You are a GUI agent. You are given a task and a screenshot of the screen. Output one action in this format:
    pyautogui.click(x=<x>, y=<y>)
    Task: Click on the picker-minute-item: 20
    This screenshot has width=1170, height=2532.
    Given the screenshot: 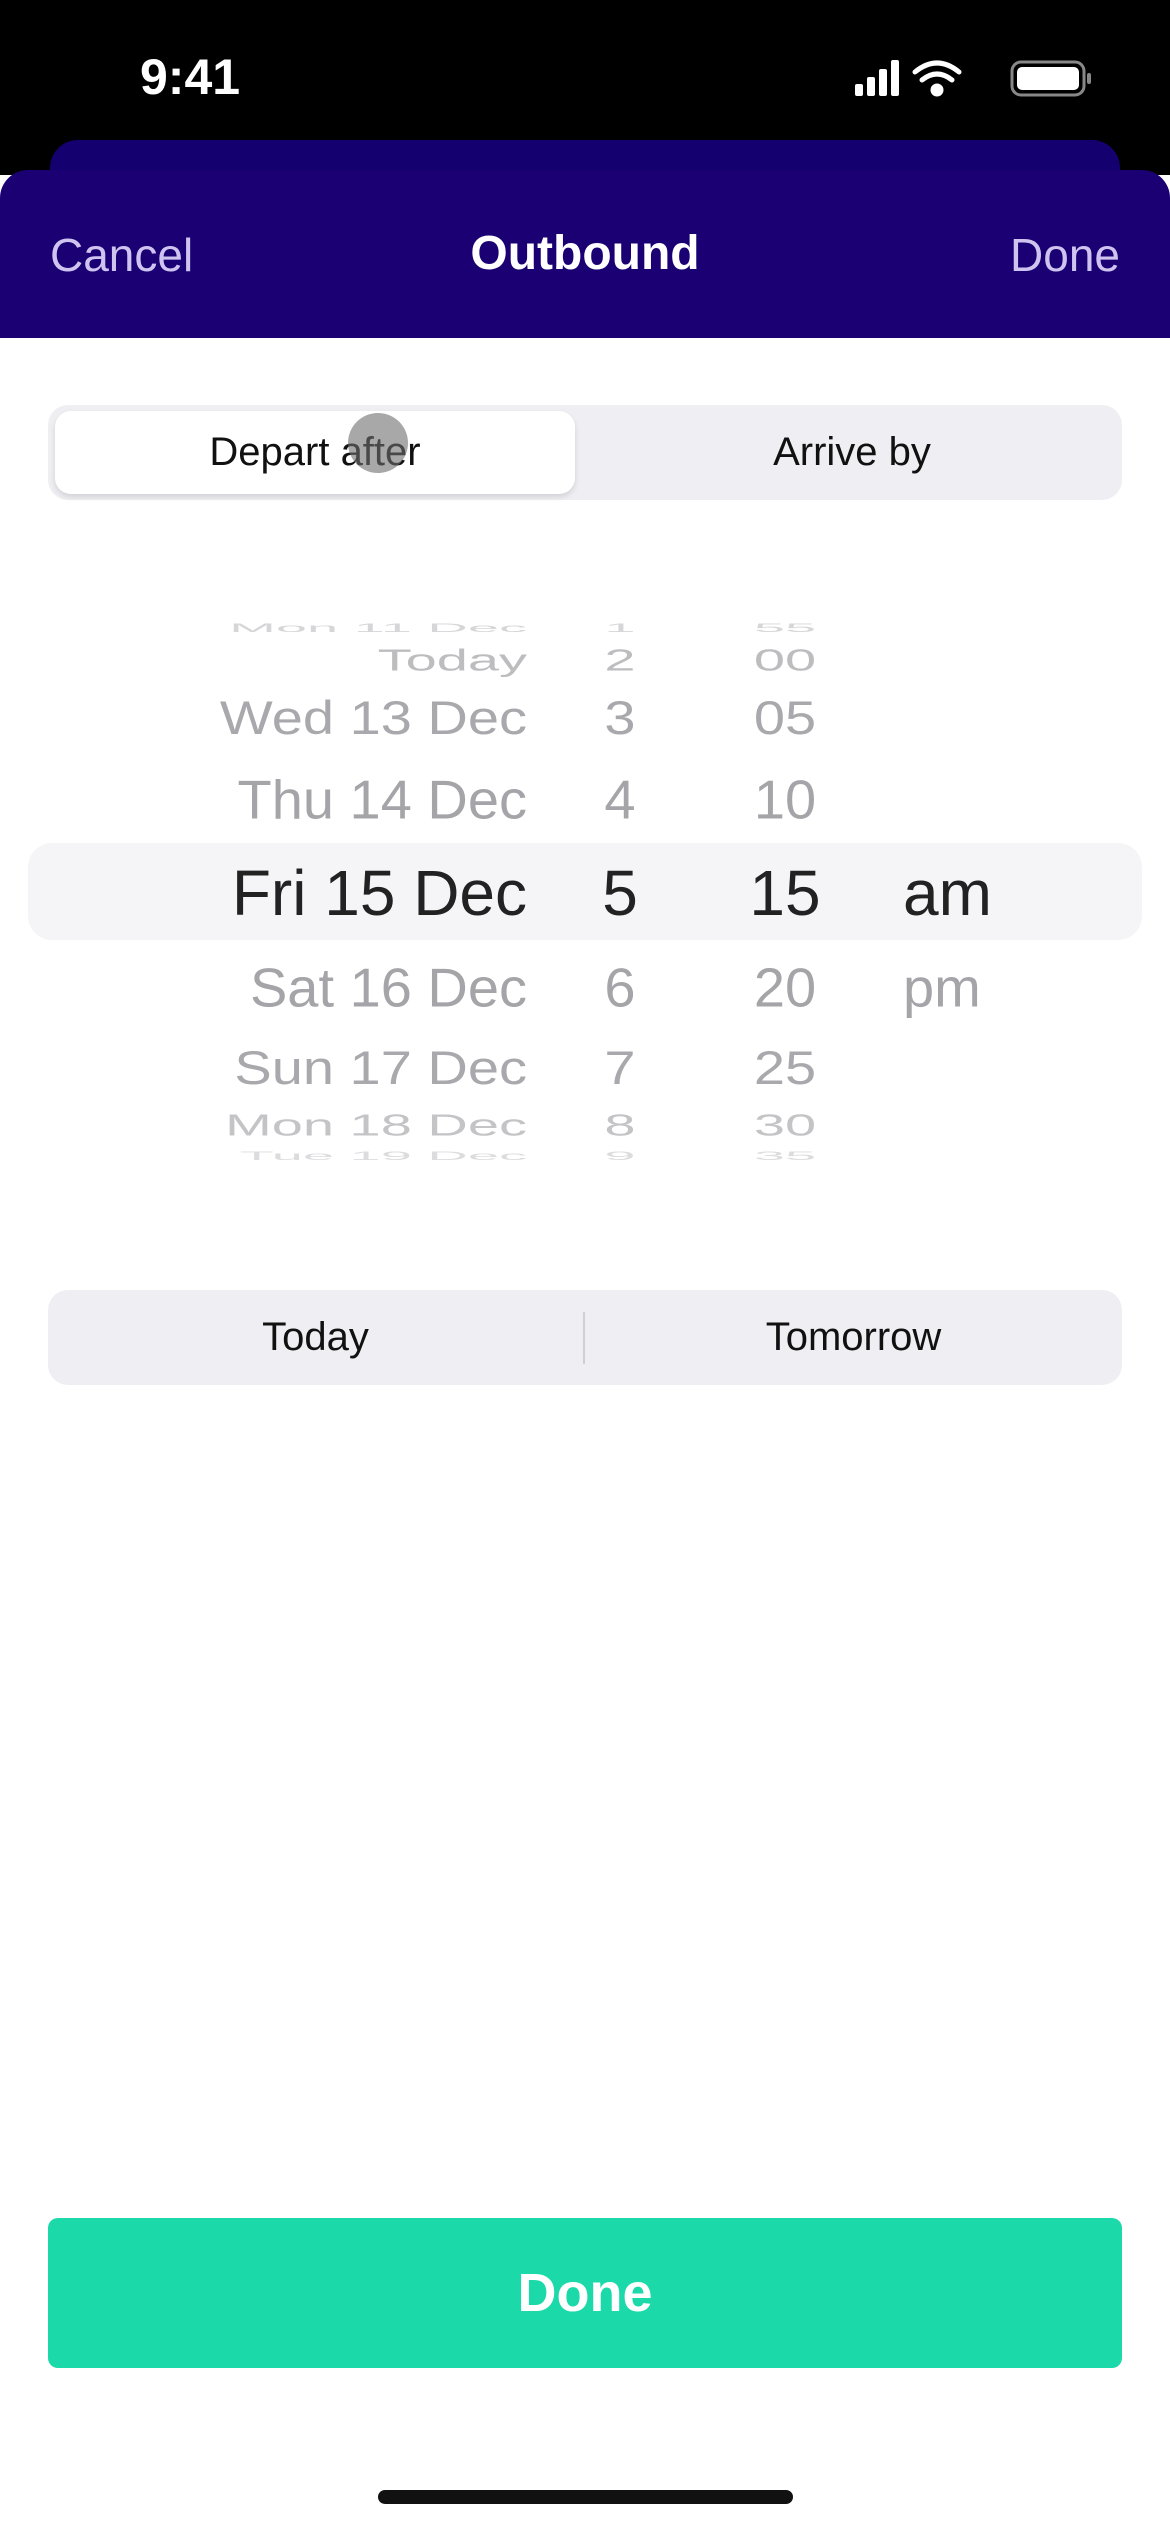 What is the action you would take?
    pyautogui.click(x=785, y=988)
    